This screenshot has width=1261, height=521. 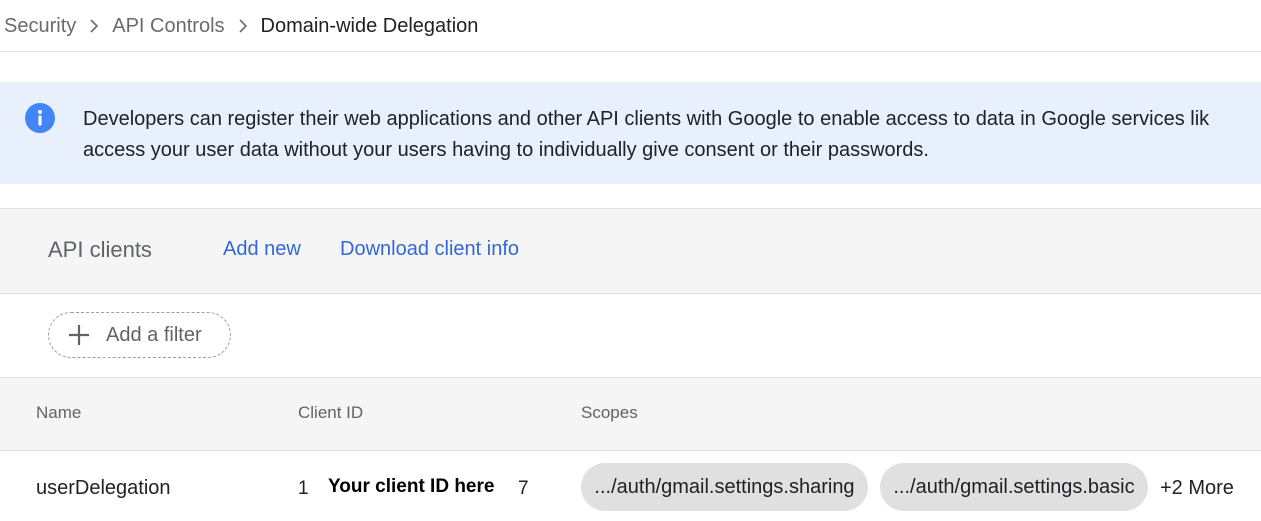 What do you see at coordinates (154, 334) in the screenshot?
I see `add-filter-label: Add a filter` at bounding box center [154, 334].